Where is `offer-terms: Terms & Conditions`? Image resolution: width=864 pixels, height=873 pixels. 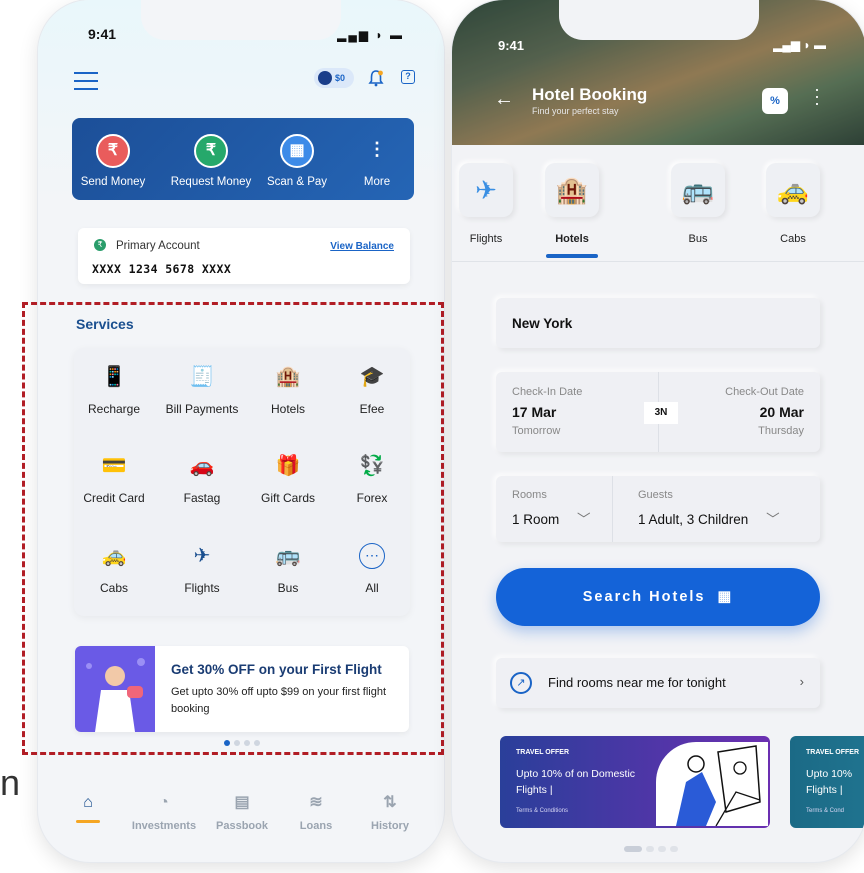
offer-terms: Terms & Conditions is located at coordinates (542, 811).